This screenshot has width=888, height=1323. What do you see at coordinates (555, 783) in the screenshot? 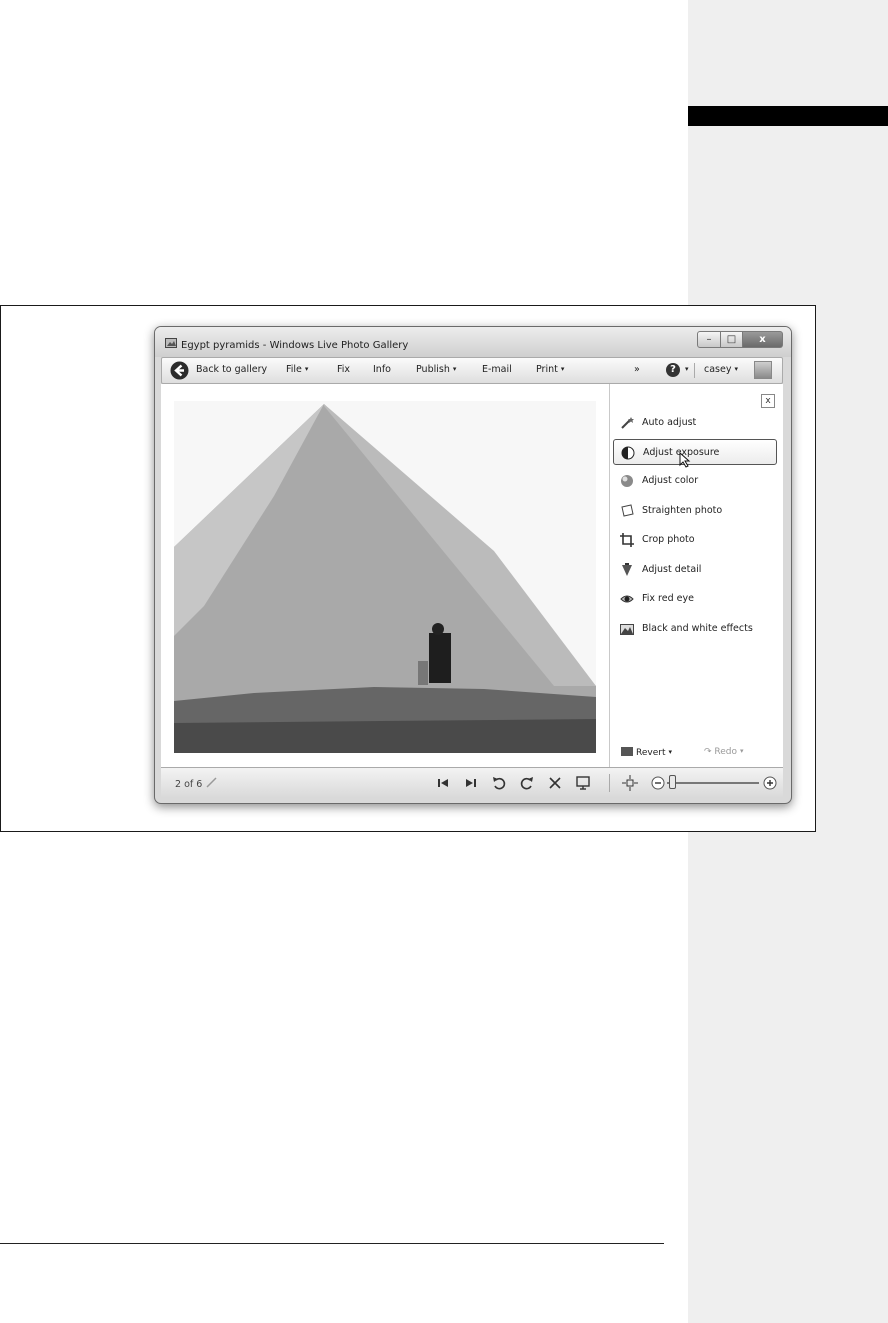
I see `delete-icon` at bounding box center [555, 783].